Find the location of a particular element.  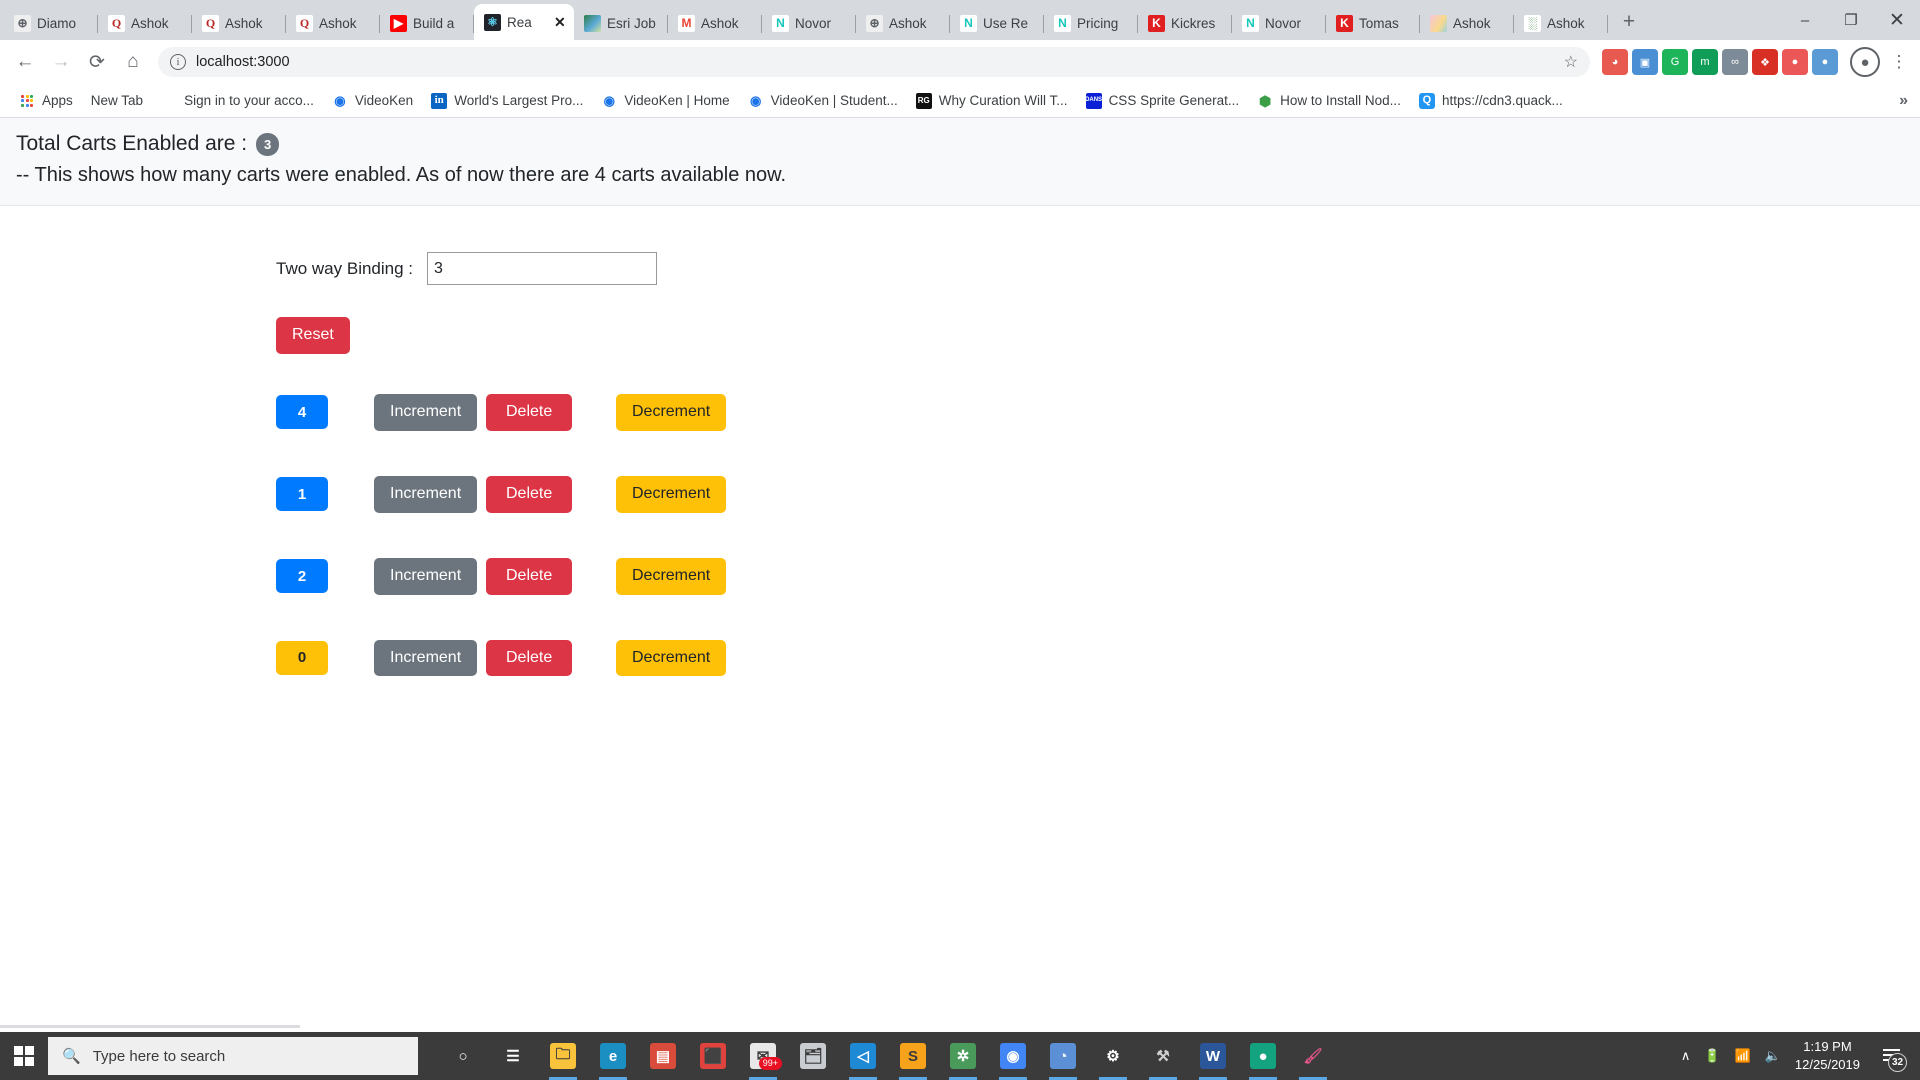

videoken-icon: ◉ is located at coordinates (755, 100).